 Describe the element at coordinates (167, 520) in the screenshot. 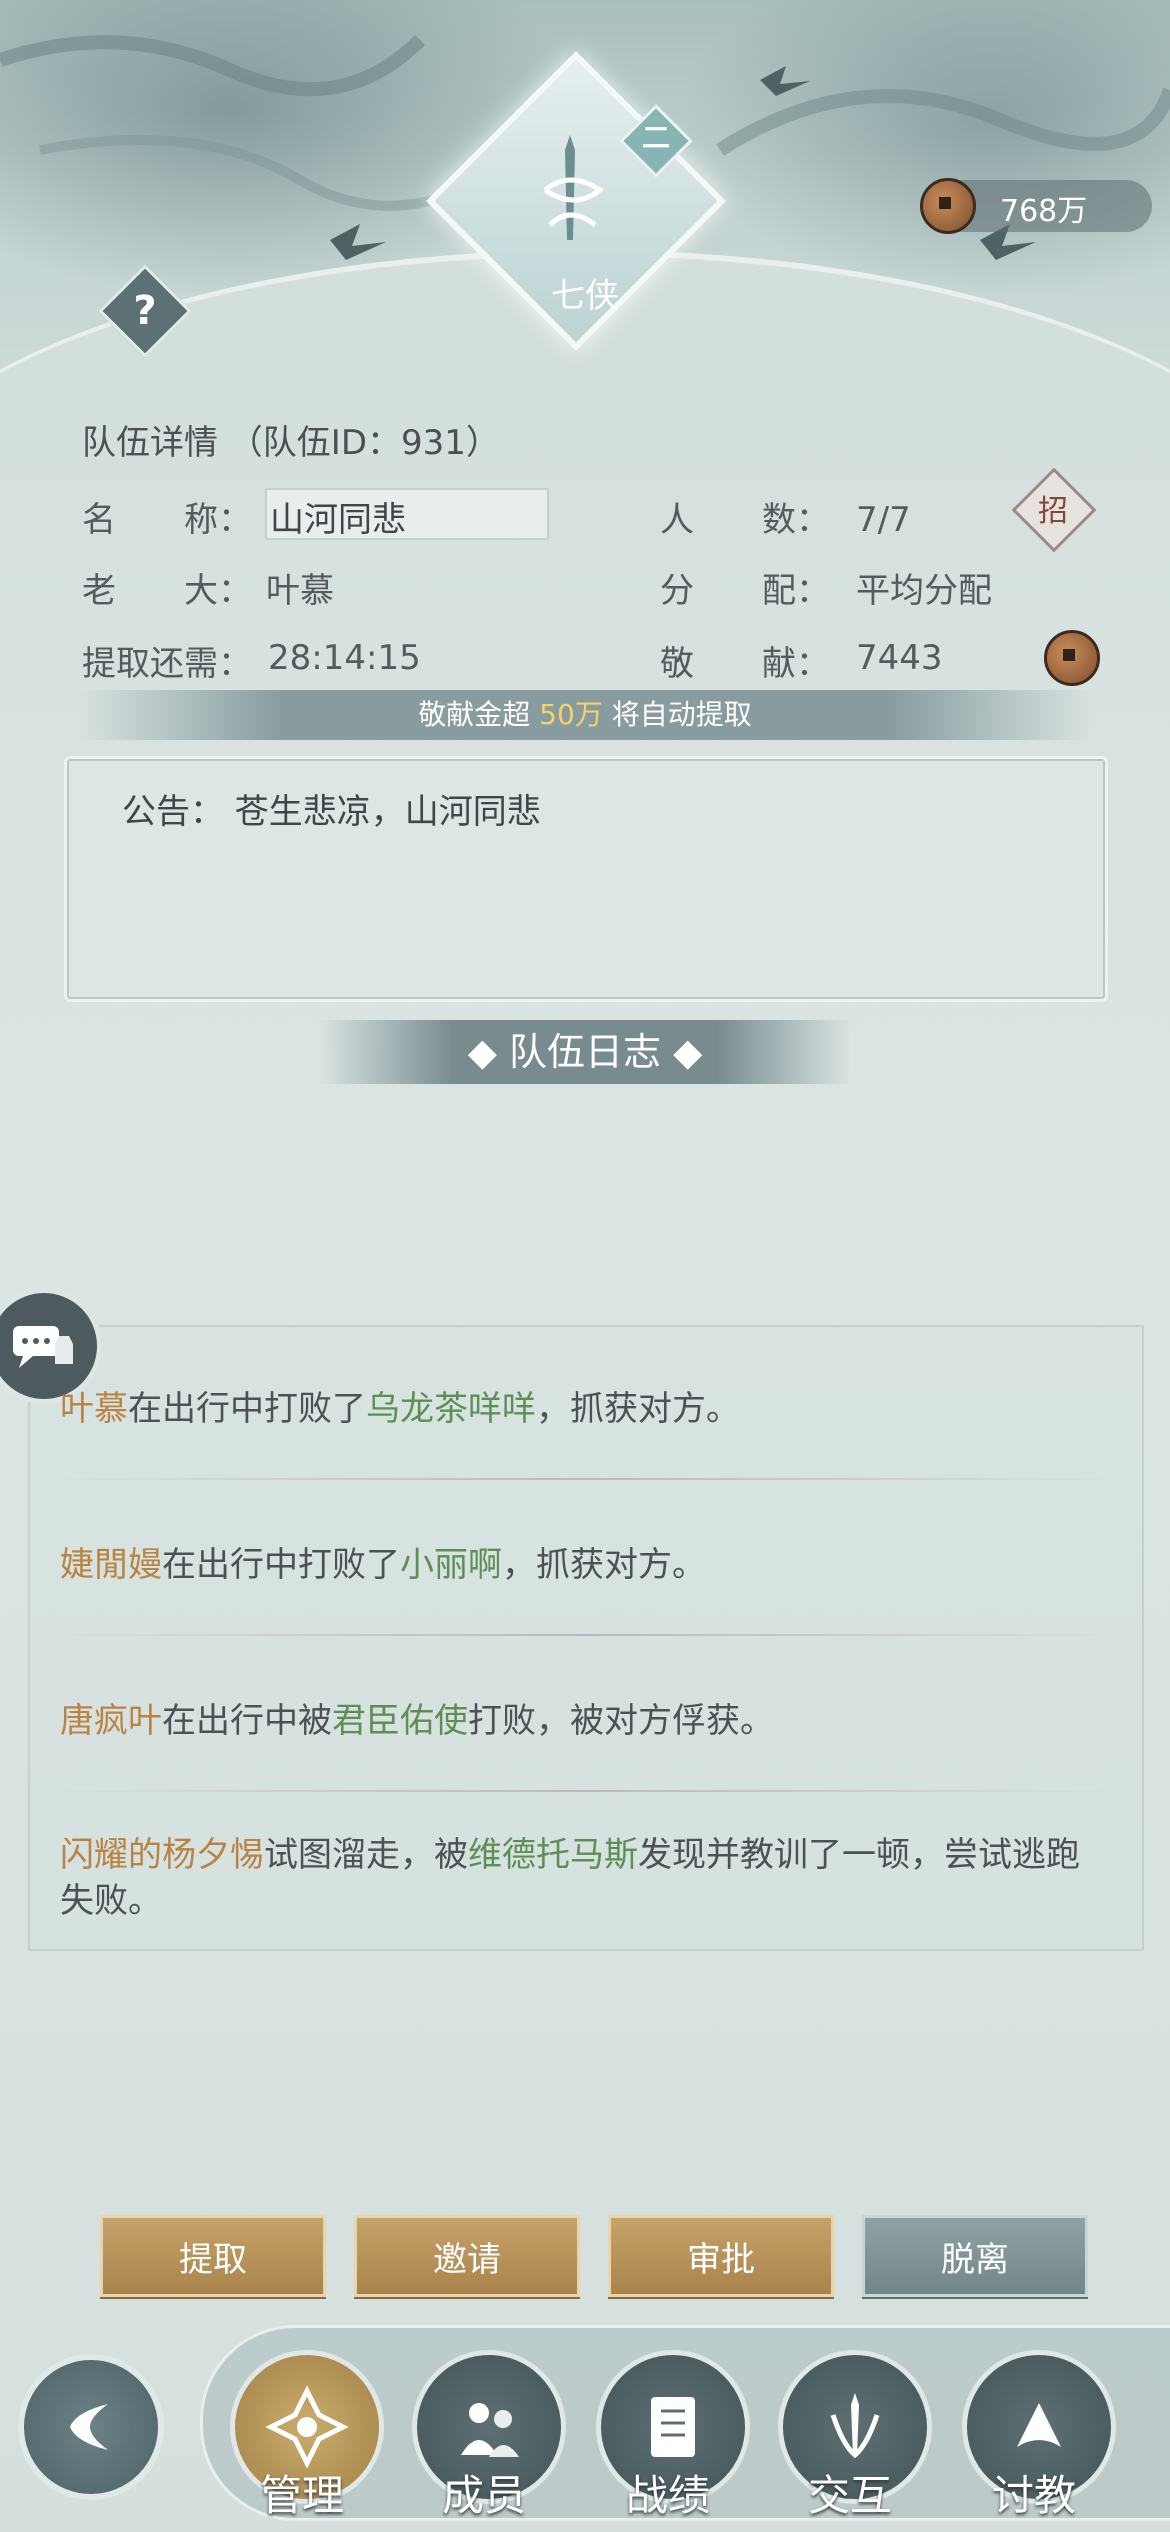

I see `name-label: 名 称：` at that location.